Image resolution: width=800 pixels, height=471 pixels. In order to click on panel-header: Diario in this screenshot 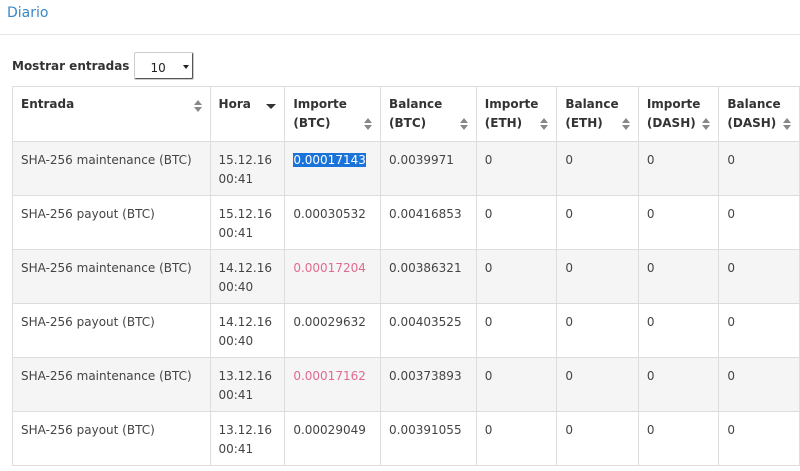, I will do `click(400, 17)`.